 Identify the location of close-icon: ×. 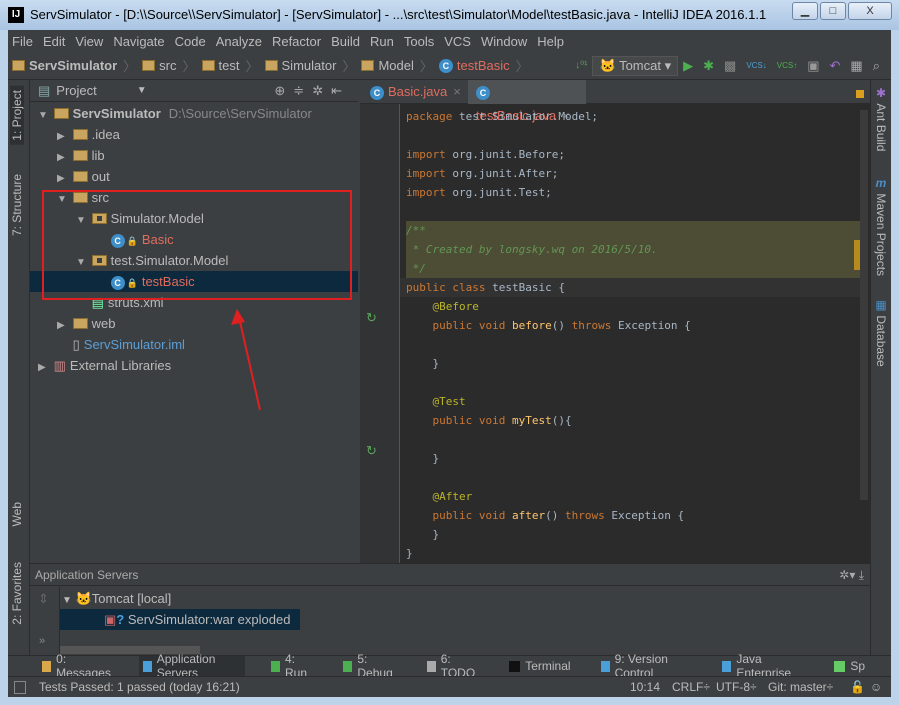
(457, 91).